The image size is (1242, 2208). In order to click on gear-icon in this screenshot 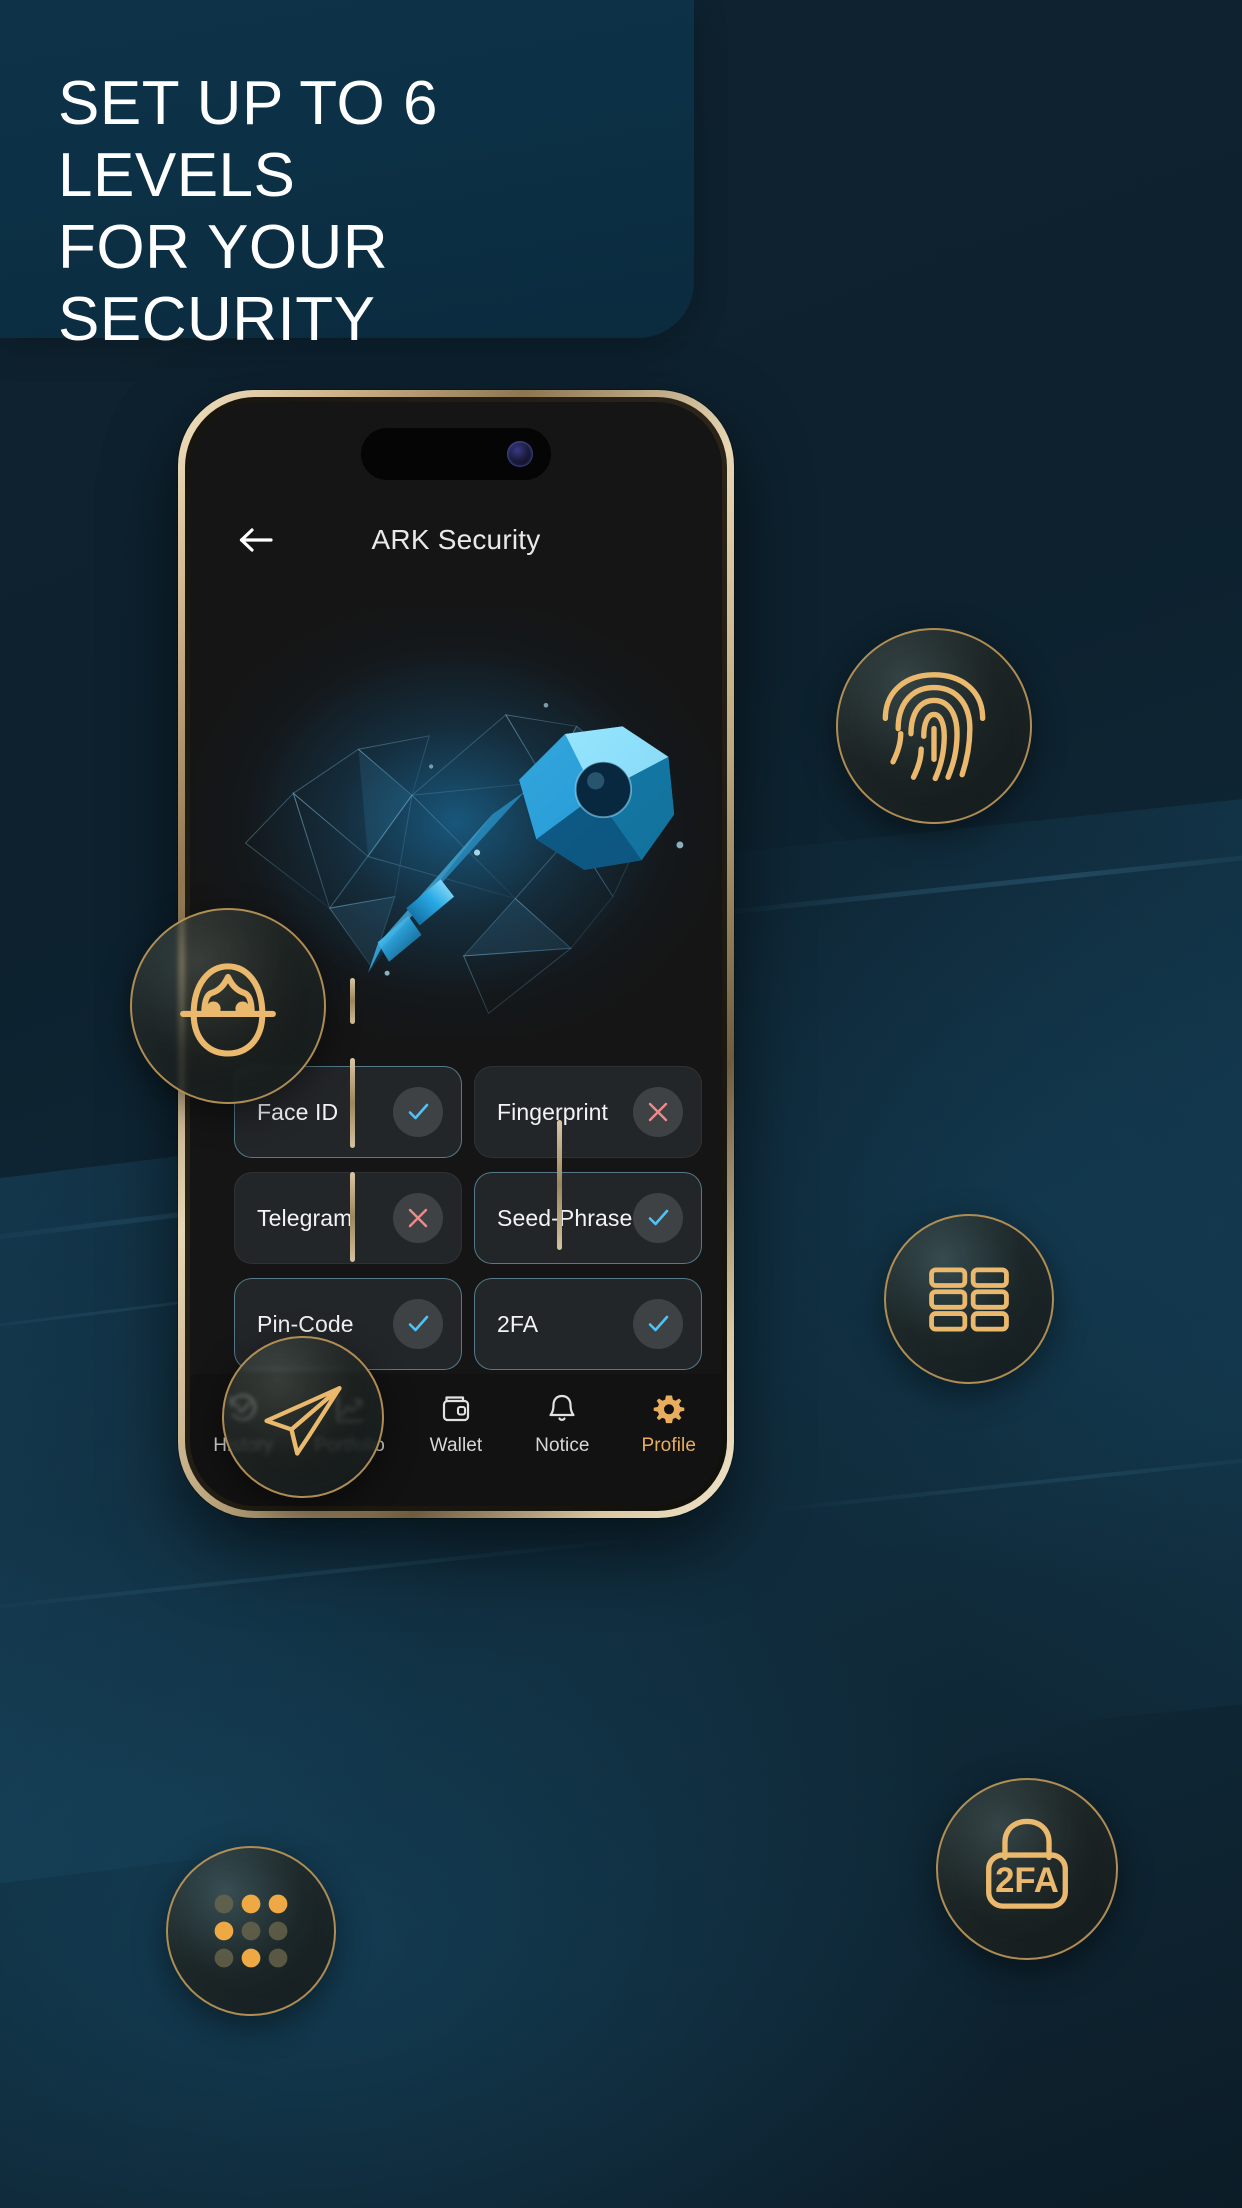, I will do `click(669, 1409)`.